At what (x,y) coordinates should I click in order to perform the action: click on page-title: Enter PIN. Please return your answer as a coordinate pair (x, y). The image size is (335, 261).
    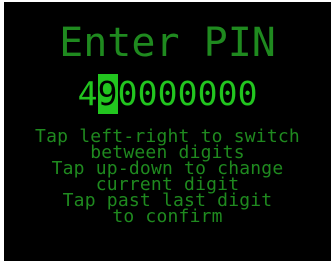
    Looking at the image, I should click on (167, 43).